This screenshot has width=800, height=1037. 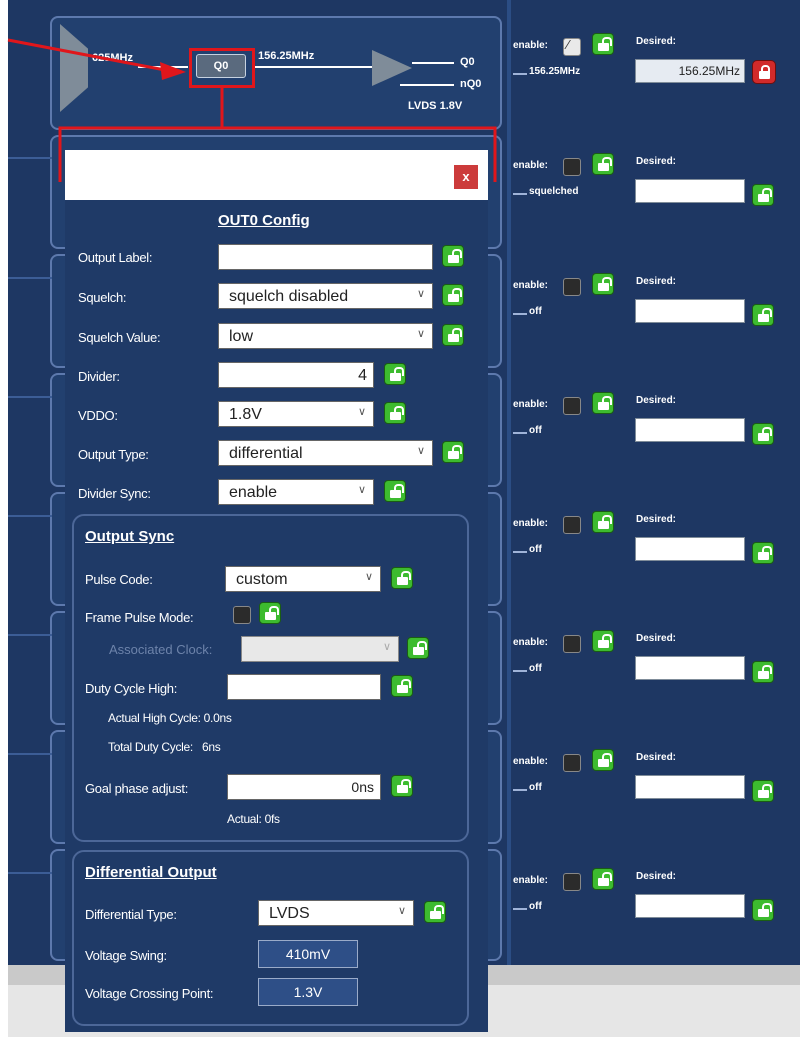 What do you see at coordinates (325, 296) in the screenshot?
I see `squelch-select: squelch disabled ∨` at bounding box center [325, 296].